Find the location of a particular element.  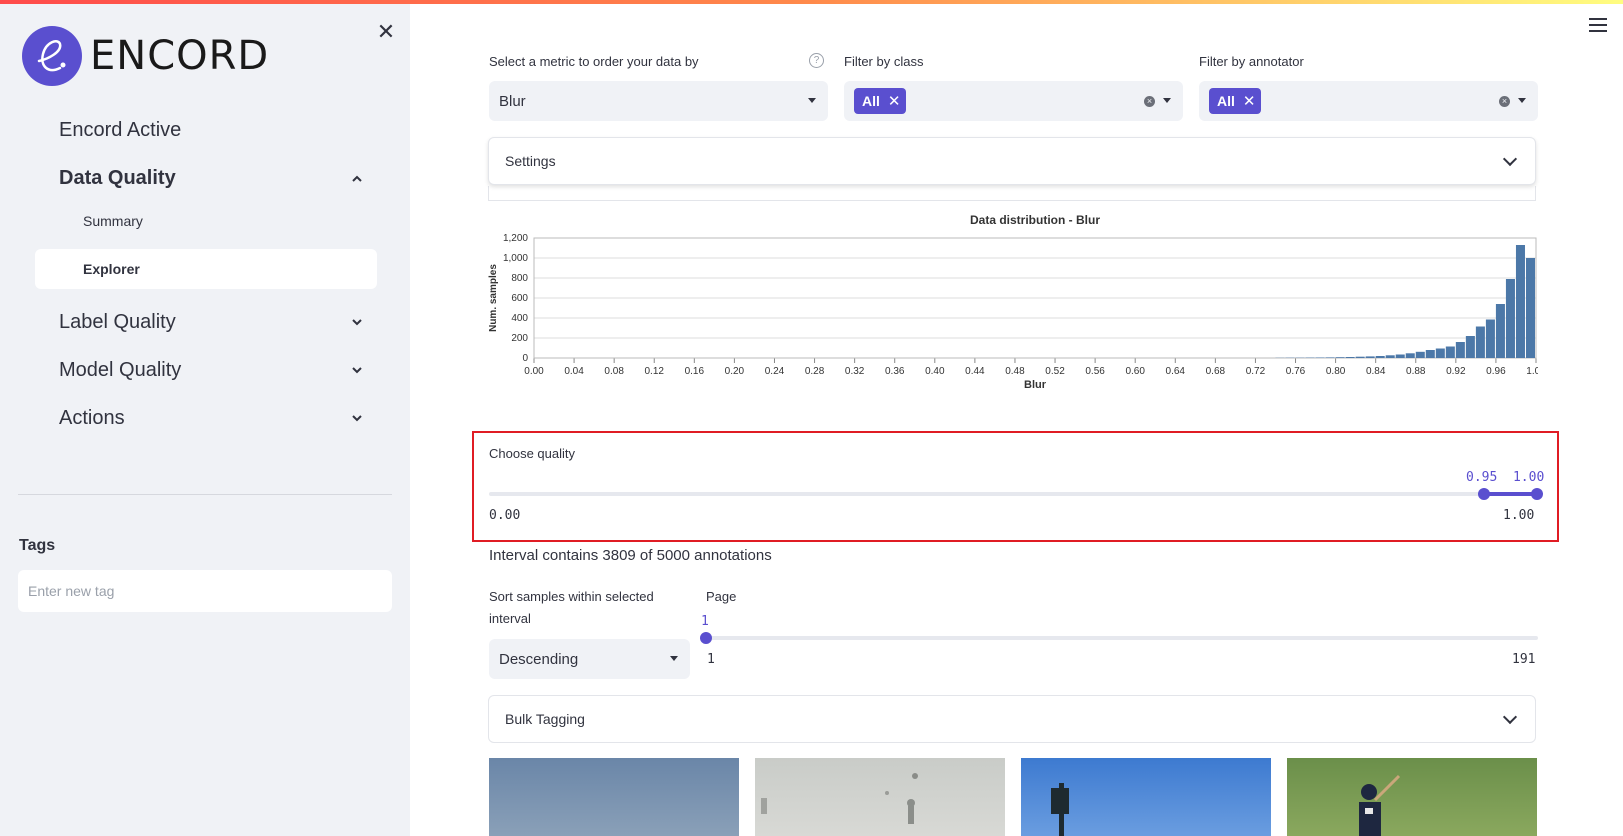

sidebar-item-label: Data Quality is located at coordinates (117, 177).